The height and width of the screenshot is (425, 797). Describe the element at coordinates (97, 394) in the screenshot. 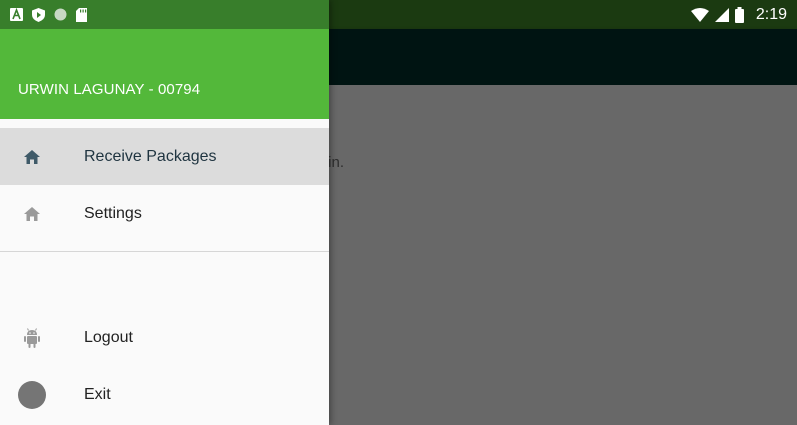

I see `menu-item-label: Exit` at that location.